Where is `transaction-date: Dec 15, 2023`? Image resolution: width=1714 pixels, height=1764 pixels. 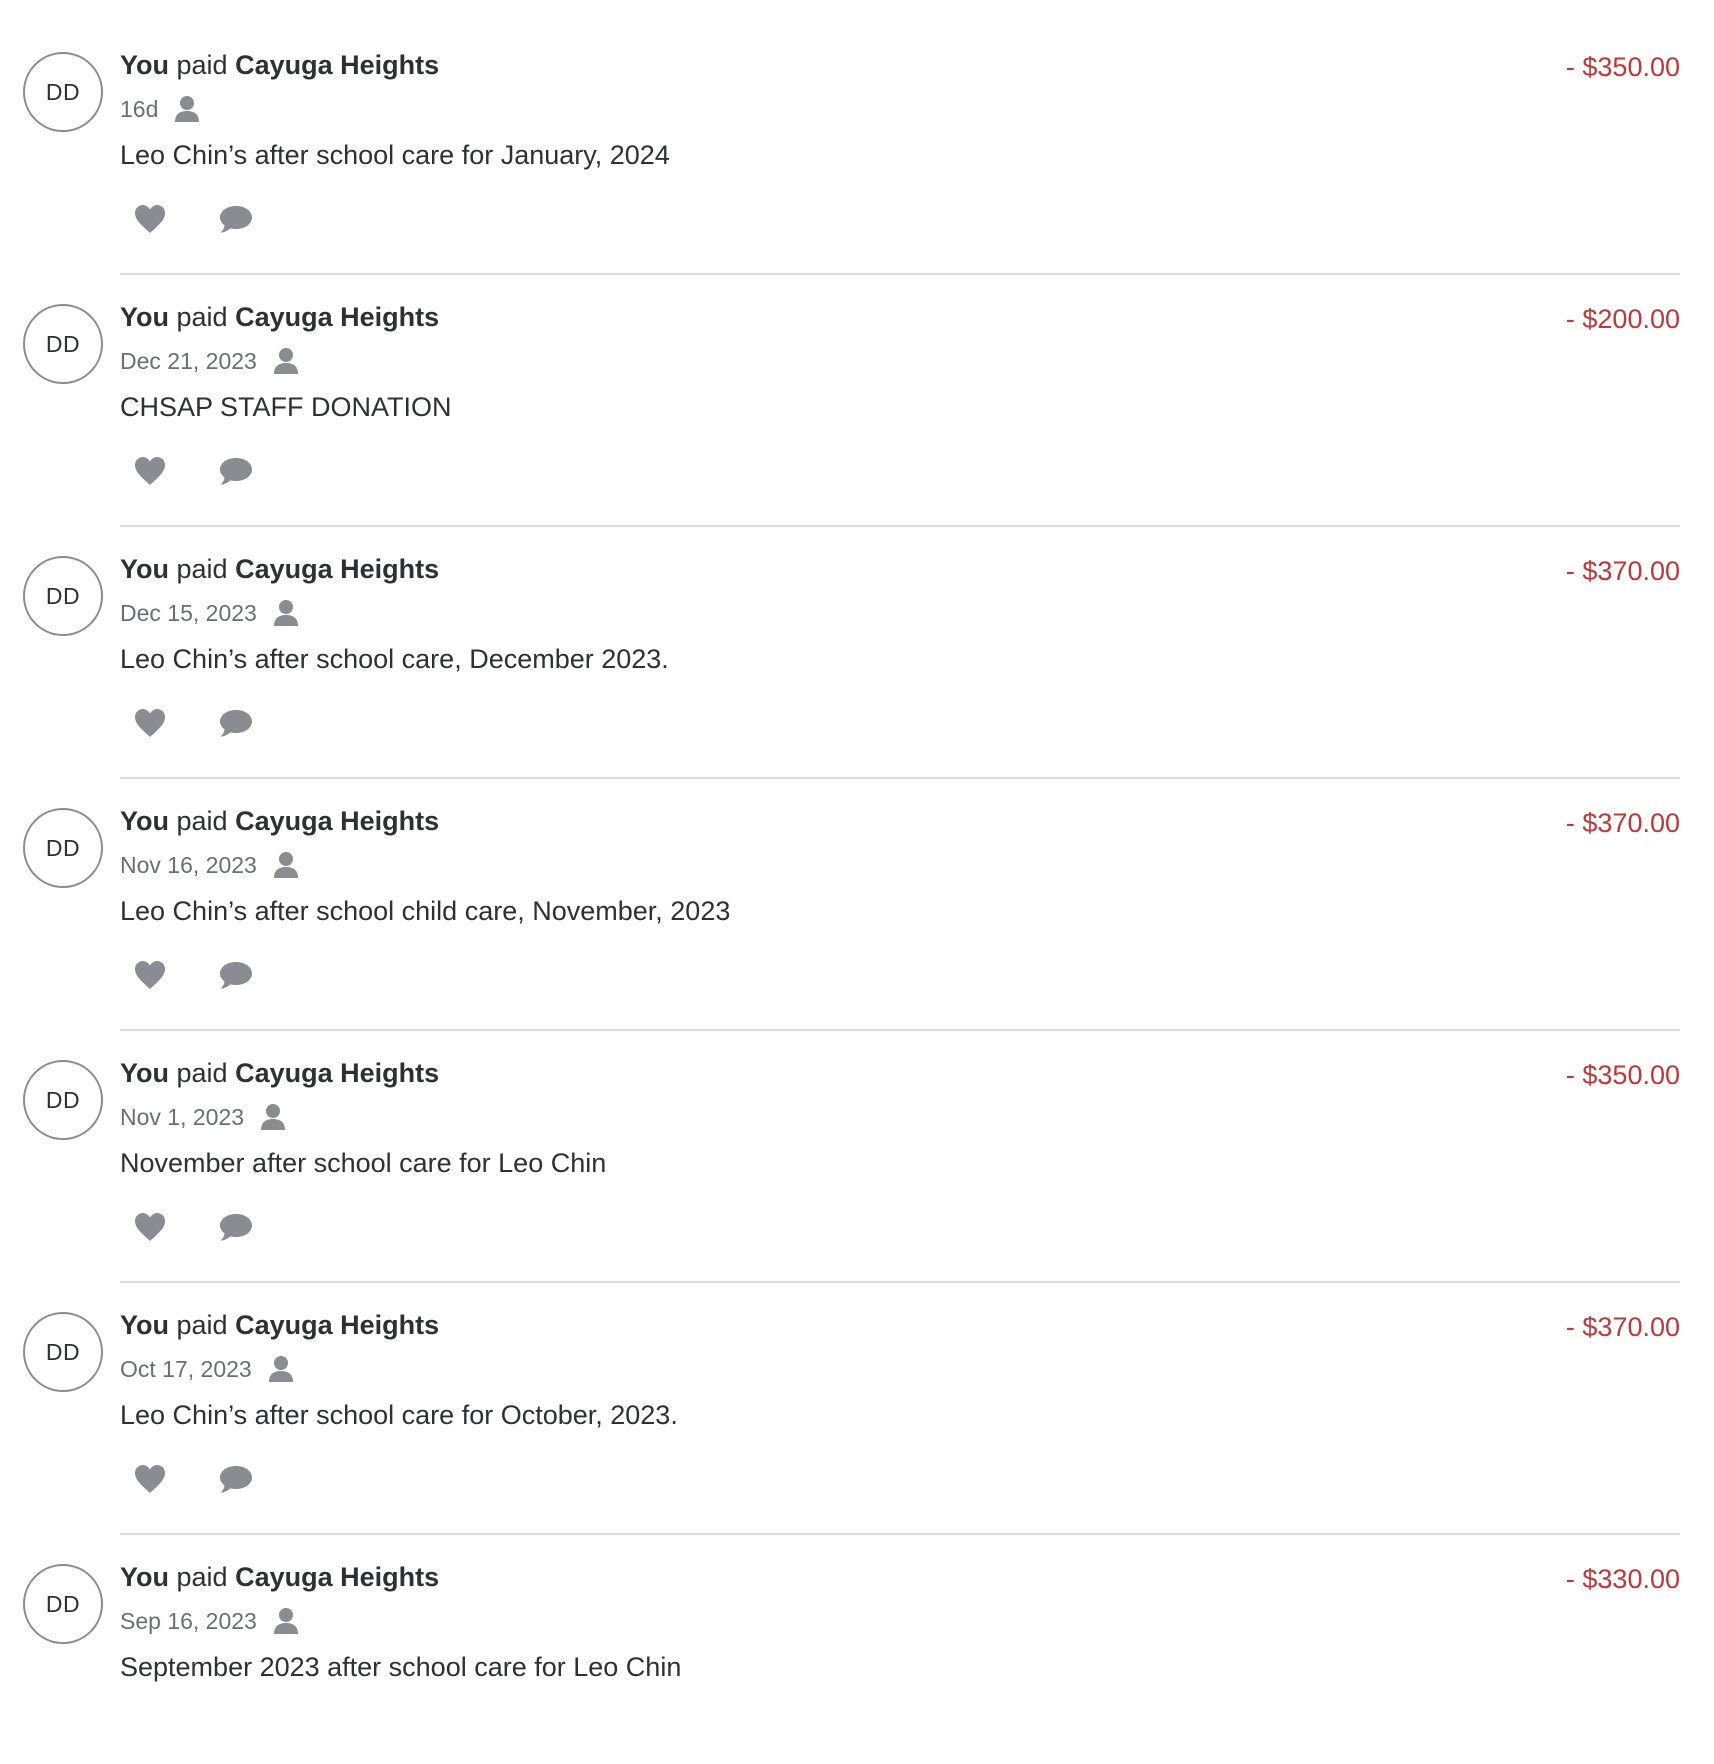
transaction-date: Dec 15, 2023 is located at coordinates (188, 613).